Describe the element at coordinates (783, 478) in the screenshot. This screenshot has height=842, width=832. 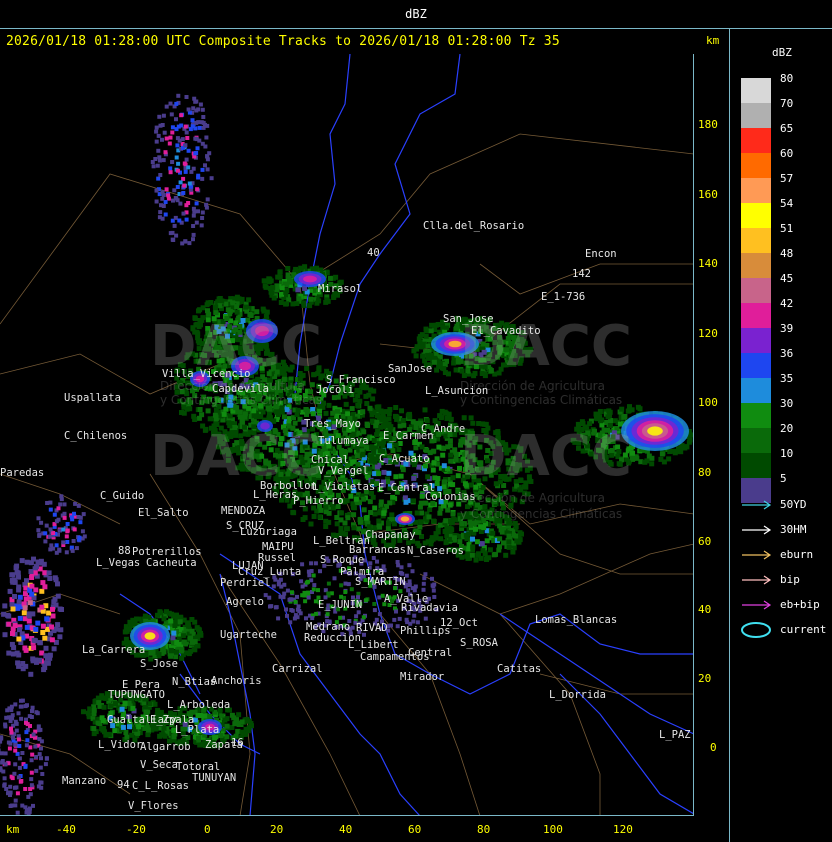
I see `legend-level-label: 5` at that location.